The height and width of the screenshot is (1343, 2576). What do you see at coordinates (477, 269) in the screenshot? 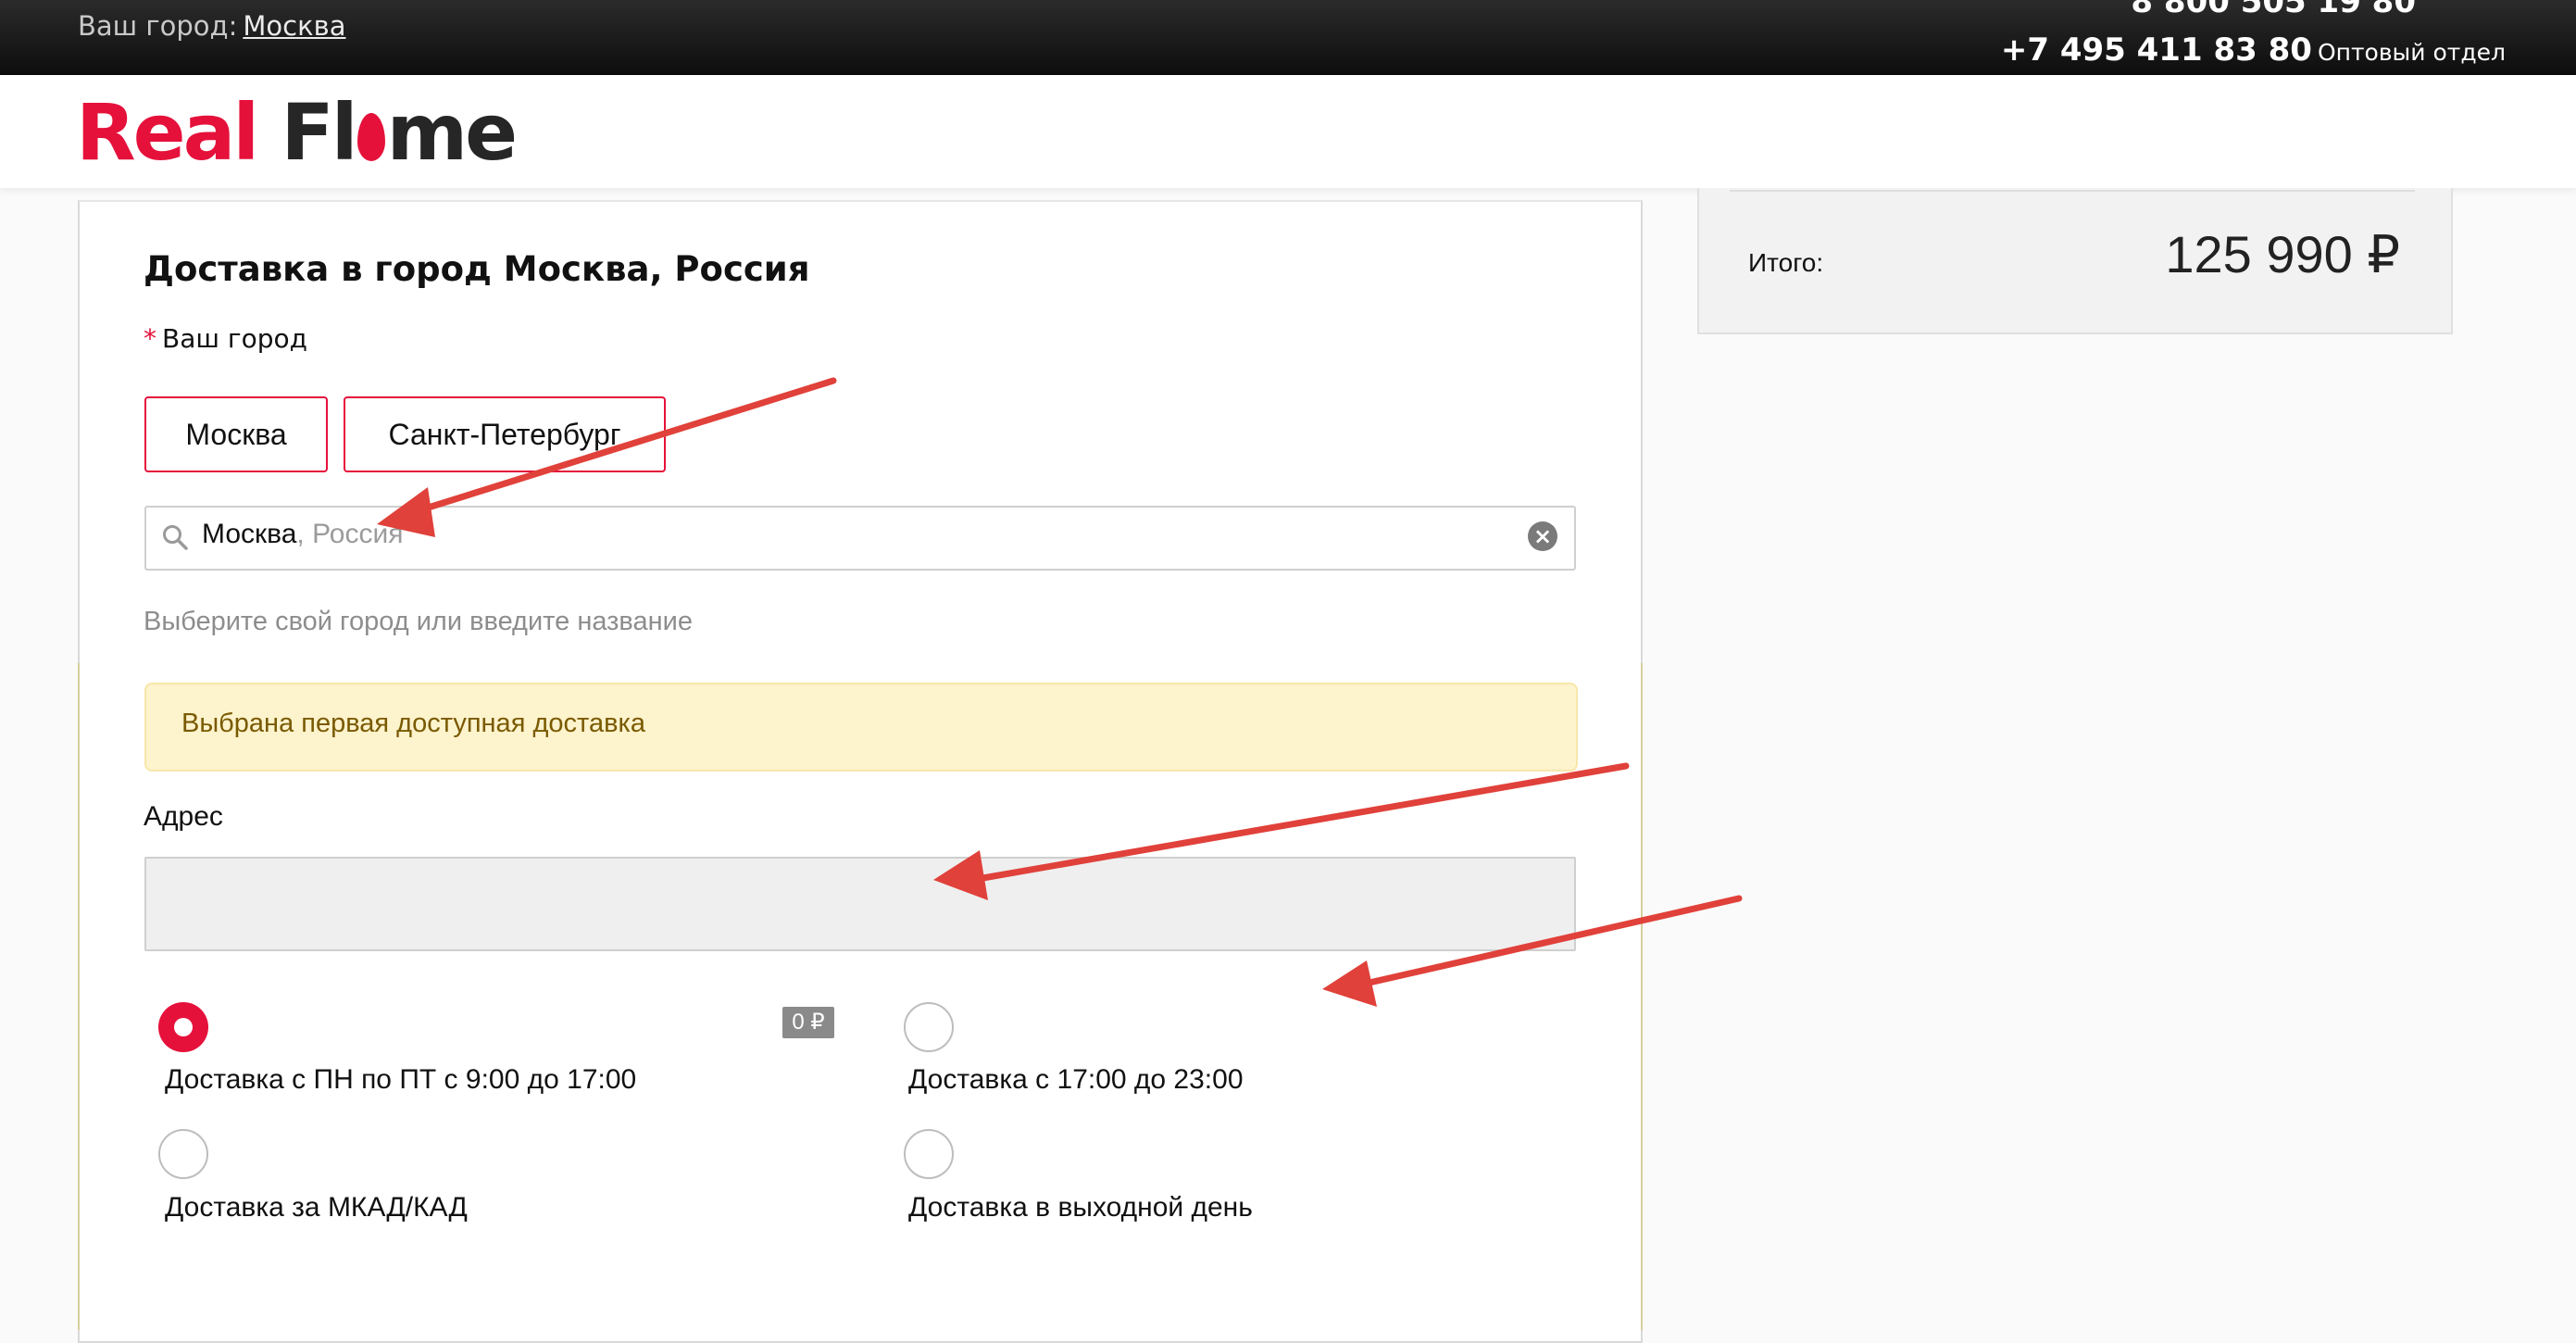
I see `delivery-title: Доставка в город Москва, Россия` at bounding box center [477, 269].